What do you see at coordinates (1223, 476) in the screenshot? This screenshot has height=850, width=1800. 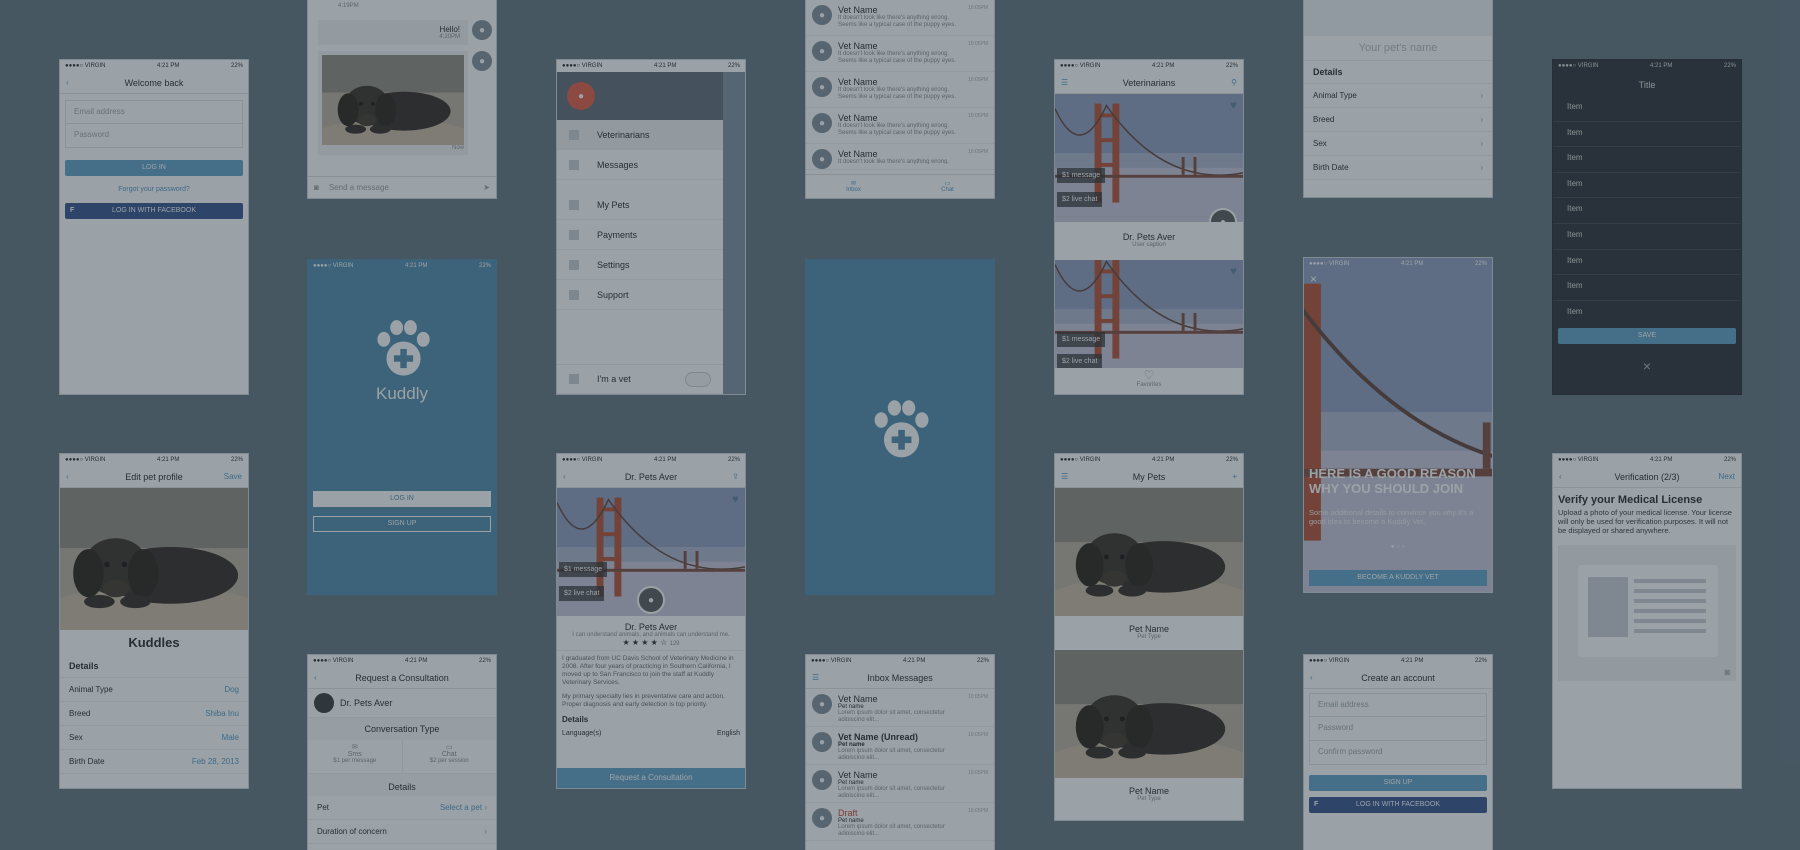 I see `add-pet-icon: +` at bounding box center [1223, 476].